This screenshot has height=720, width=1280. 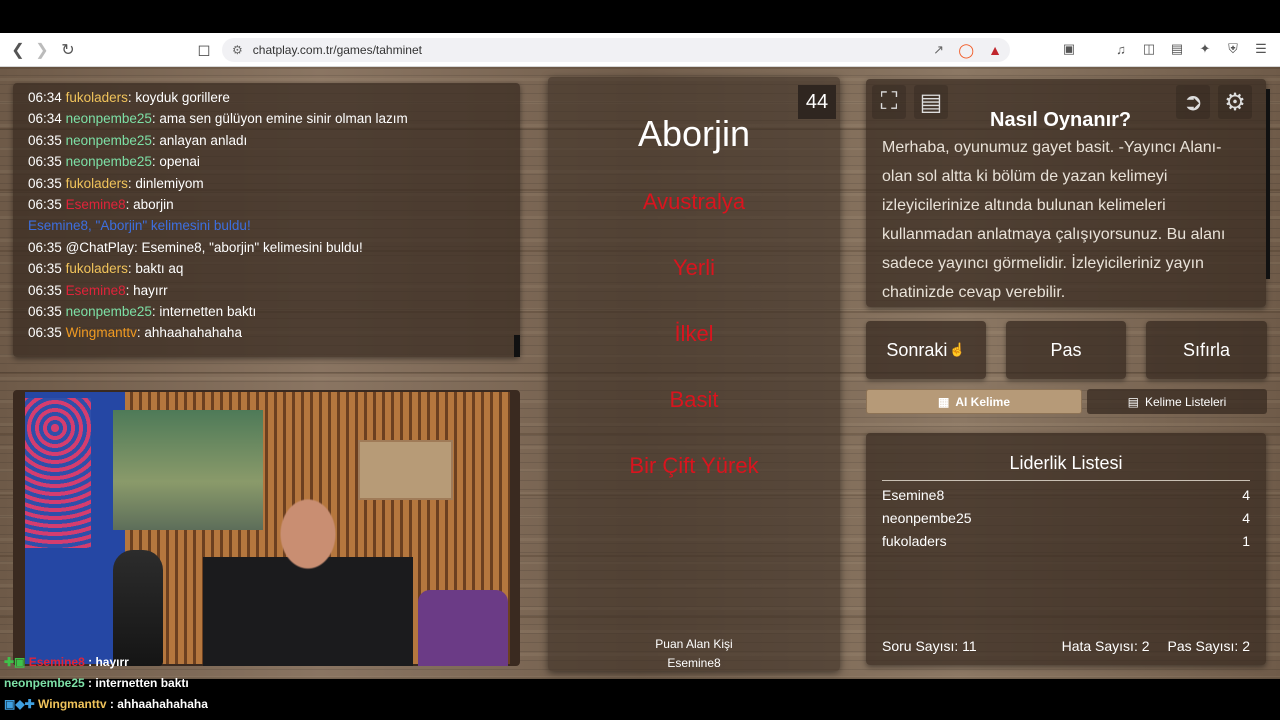 What do you see at coordinates (178, 97) in the screenshot?
I see `chat-text: : koyduk gorillere` at bounding box center [178, 97].